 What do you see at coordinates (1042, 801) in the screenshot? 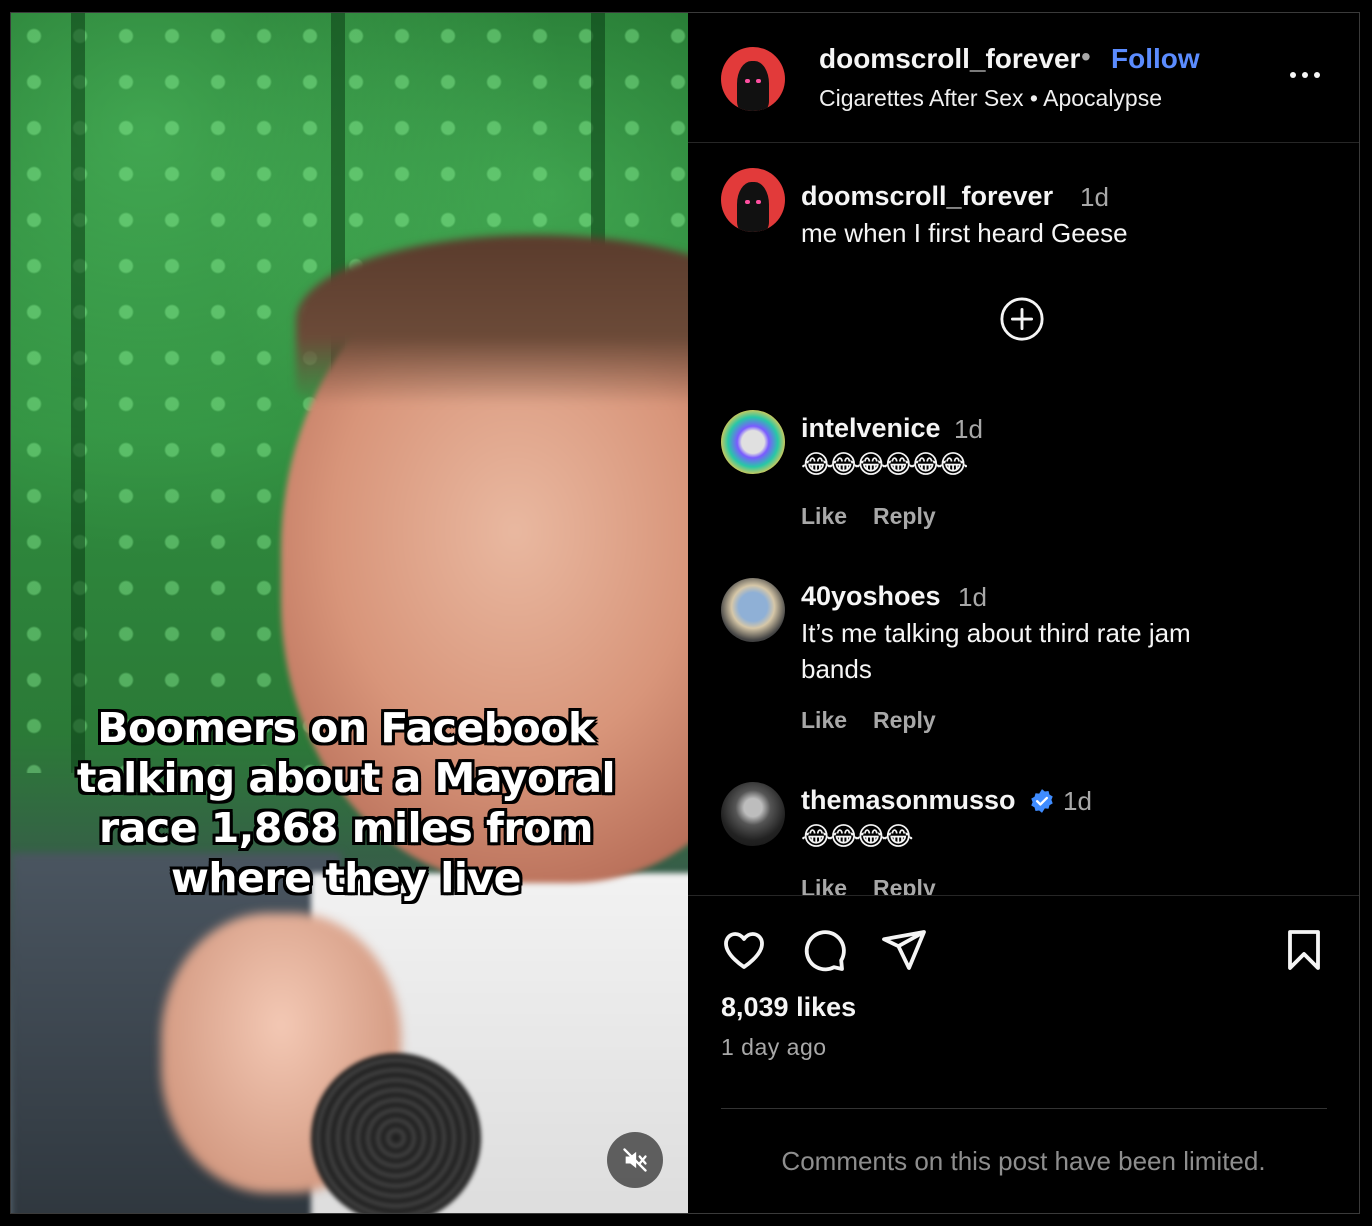
I see `verified-badge-icon` at bounding box center [1042, 801].